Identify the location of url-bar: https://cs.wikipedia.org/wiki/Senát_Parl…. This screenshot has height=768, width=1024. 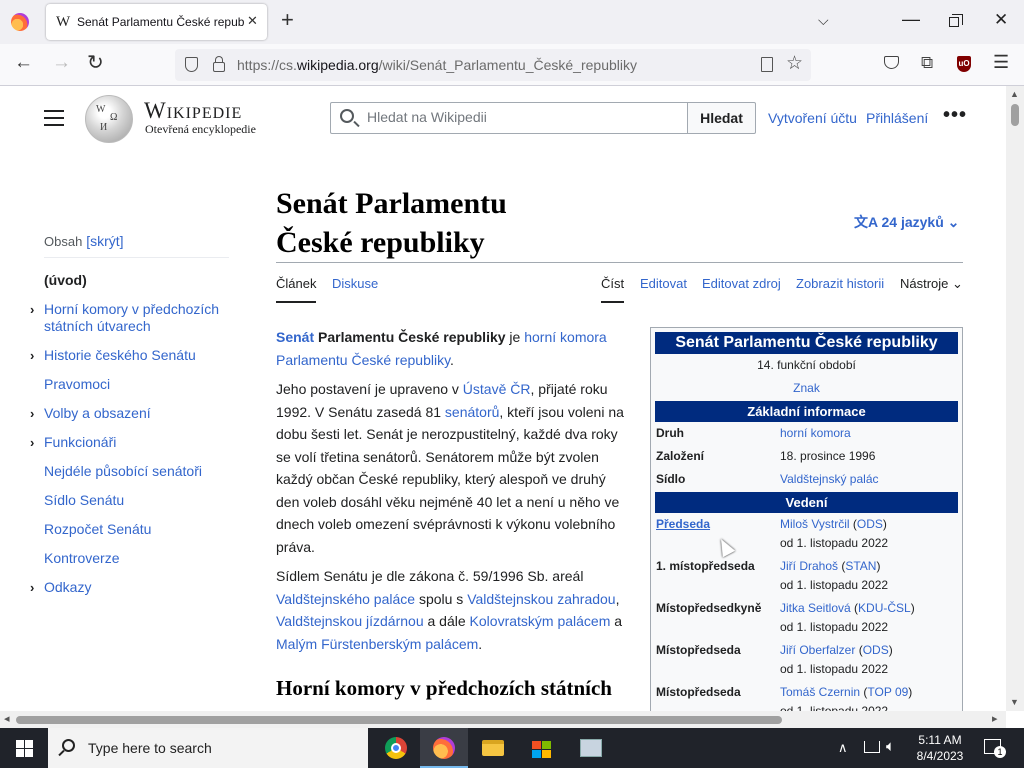
(493, 65).